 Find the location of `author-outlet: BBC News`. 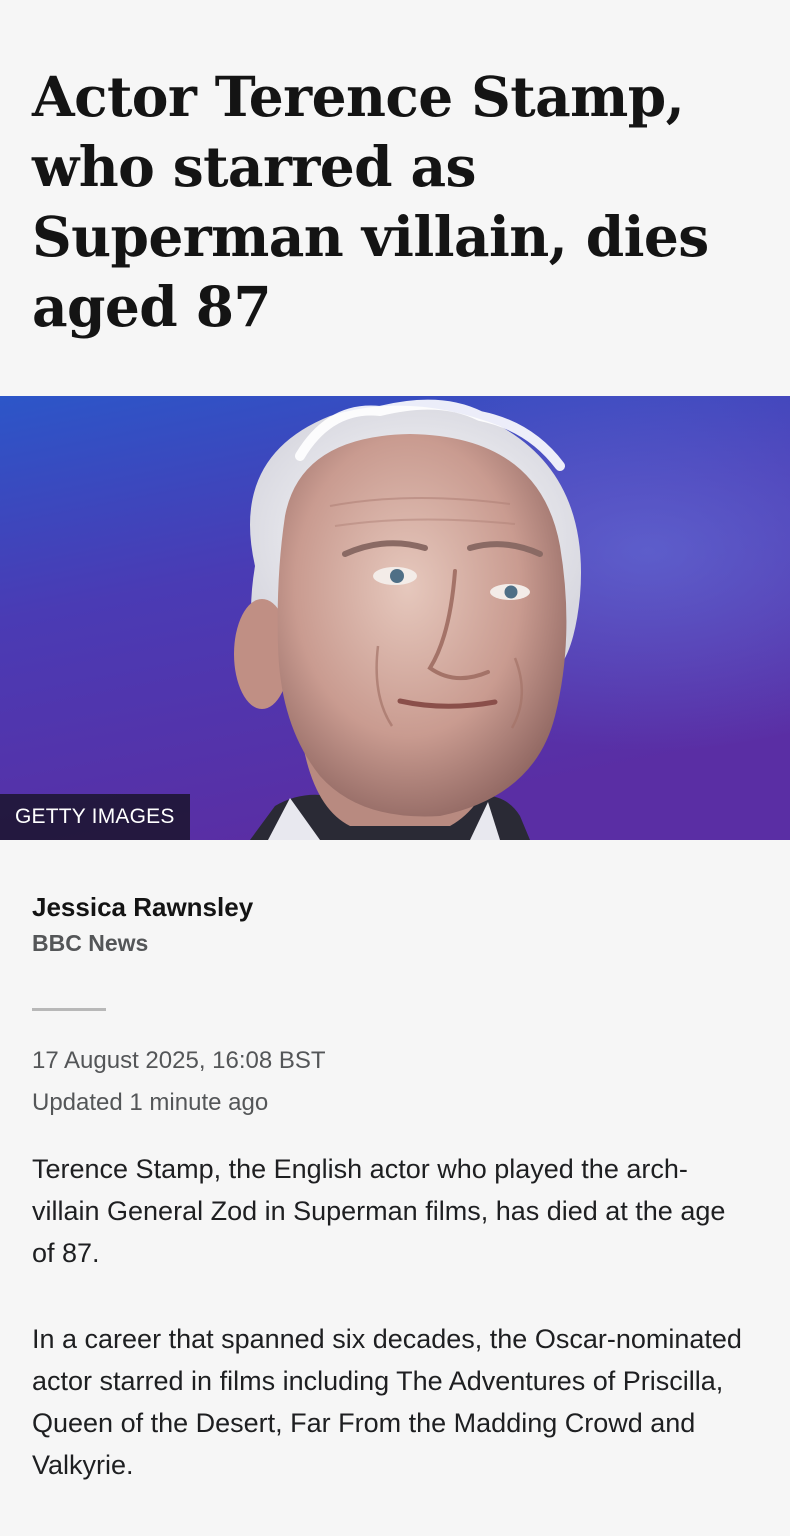

author-outlet: BBC News is located at coordinates (90, 943).